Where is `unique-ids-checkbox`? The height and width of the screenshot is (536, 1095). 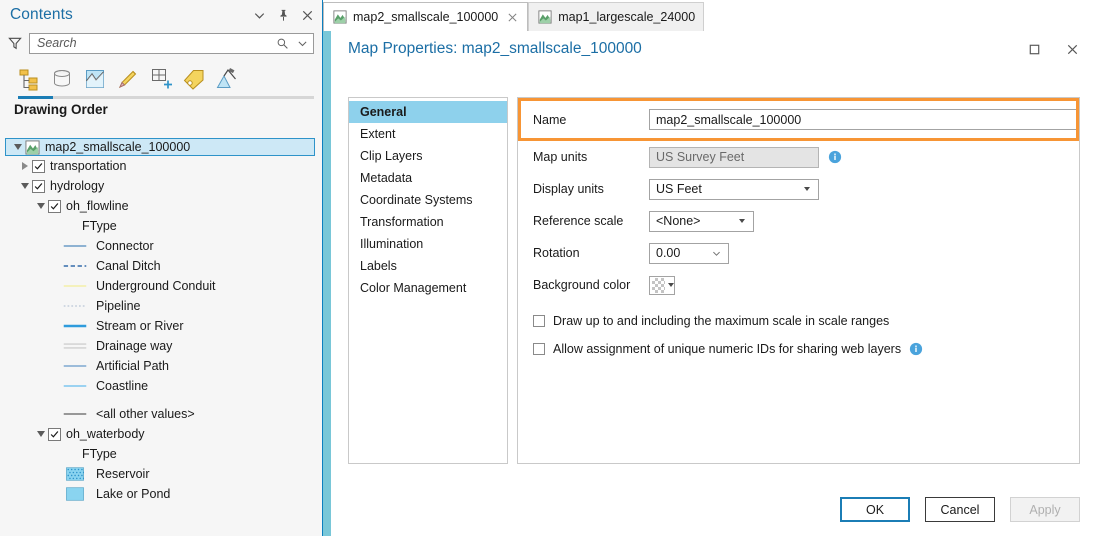 unique-ids-checkbox is located at coordinates (539, 349).